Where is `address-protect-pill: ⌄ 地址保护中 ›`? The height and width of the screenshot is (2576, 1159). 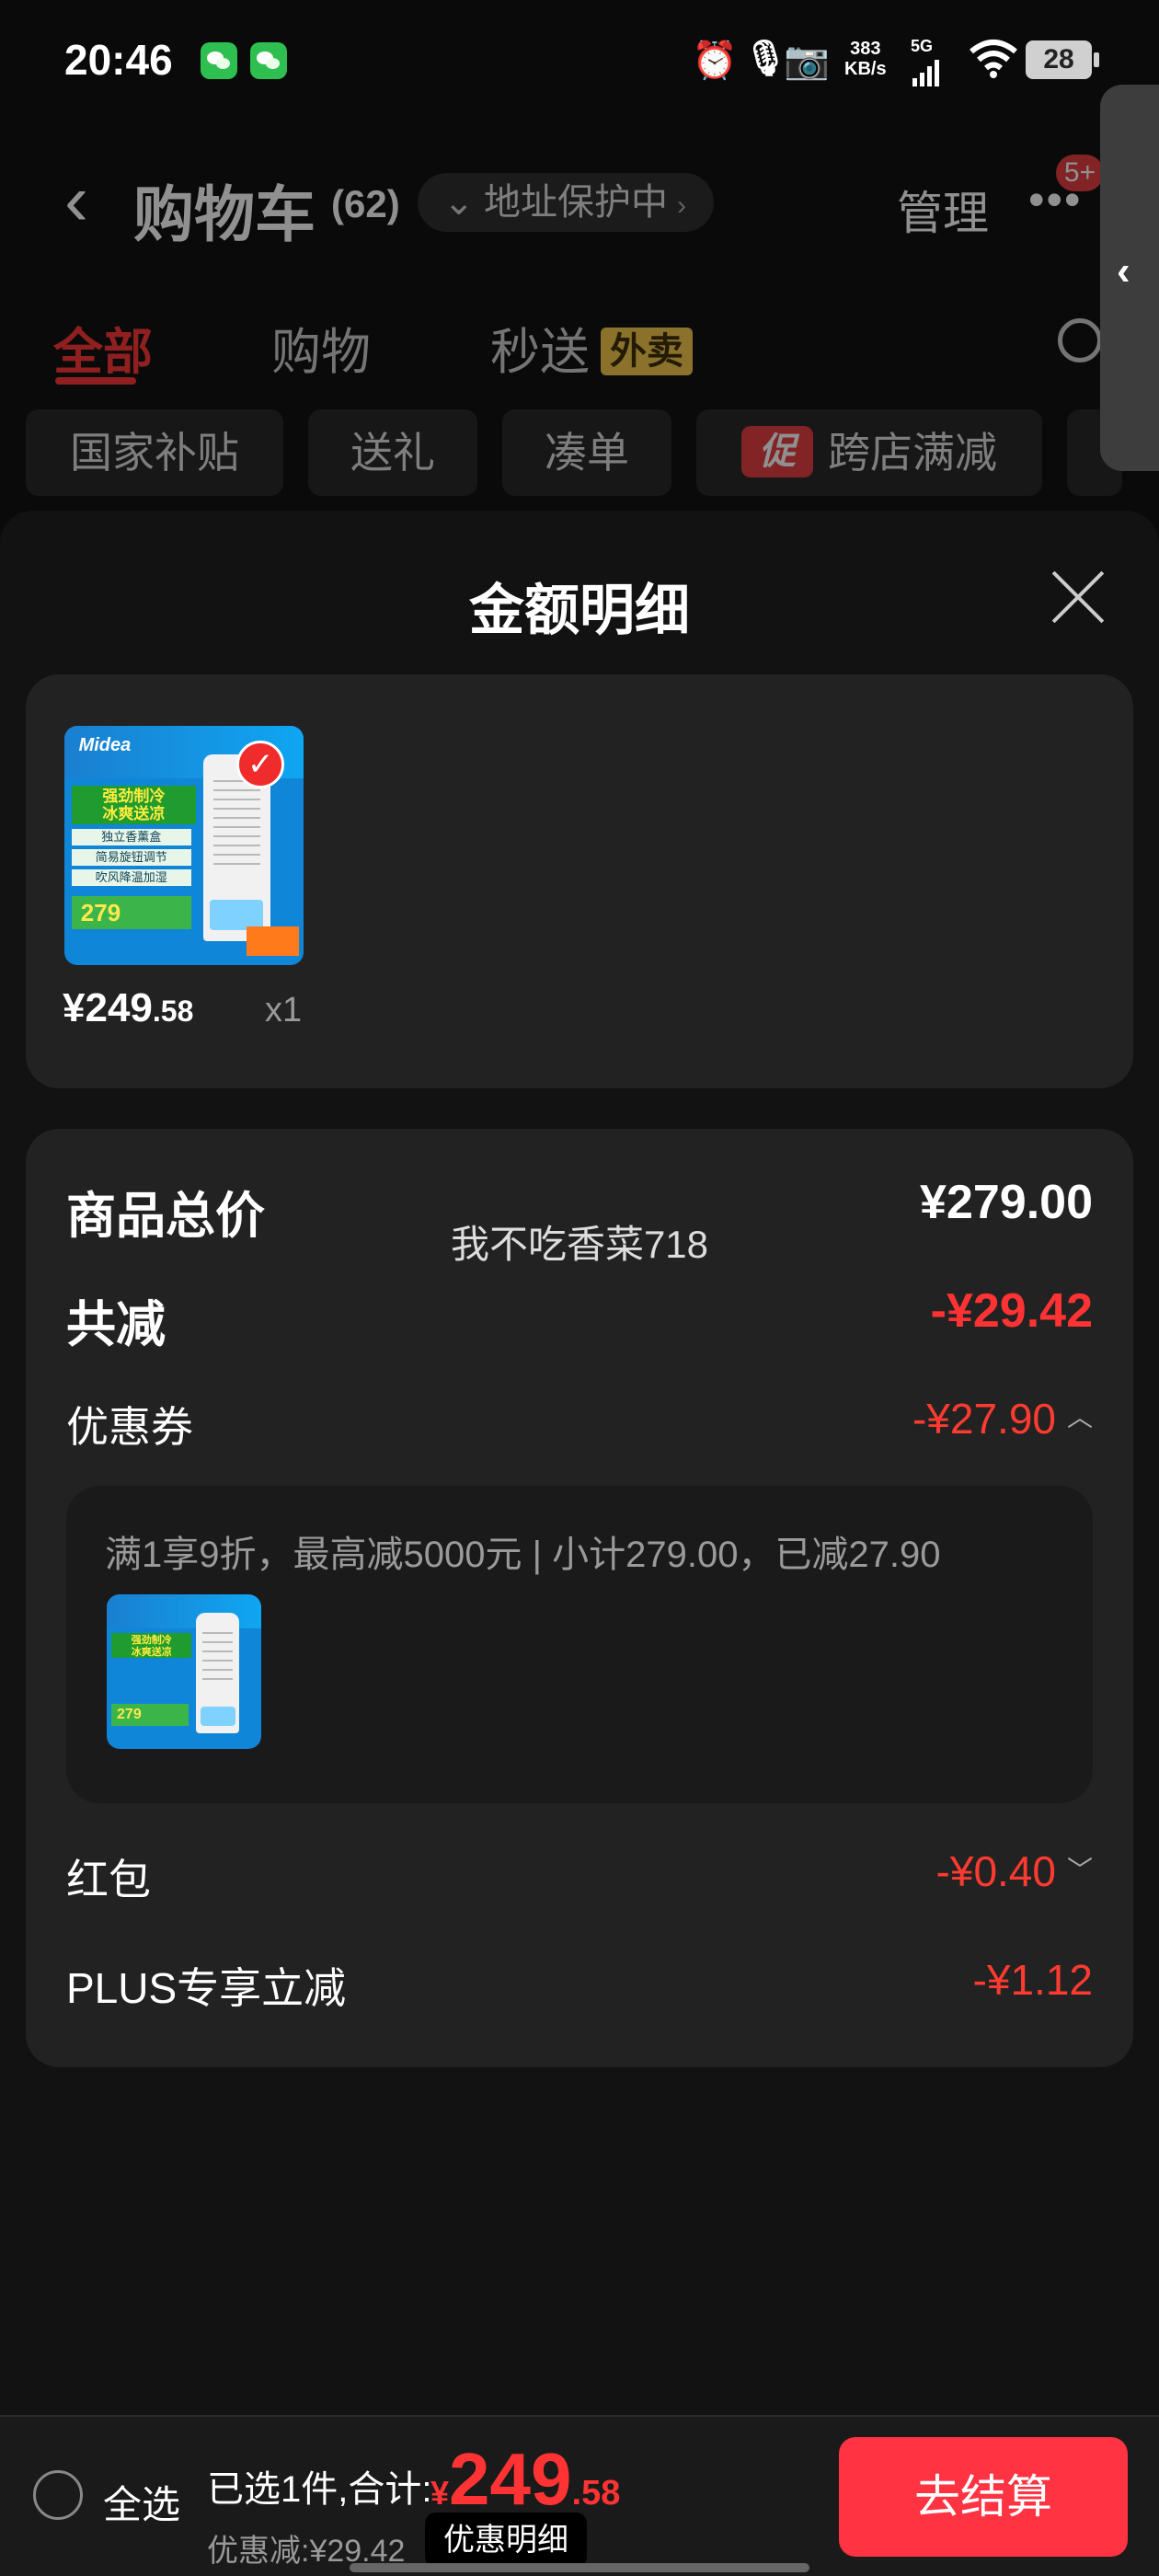 address-protect-pill: ⌄ 地址保护中 › is located at coordinates (566, 202).